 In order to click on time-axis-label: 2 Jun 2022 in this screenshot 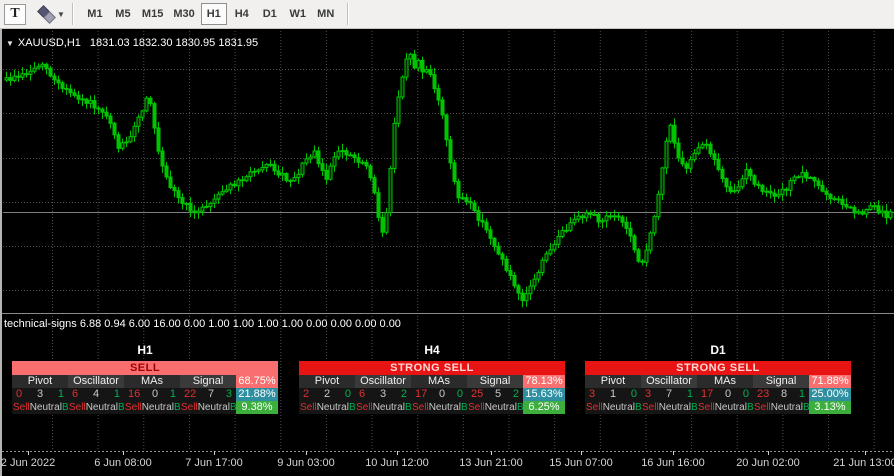, I will do `click(28, 463)`.